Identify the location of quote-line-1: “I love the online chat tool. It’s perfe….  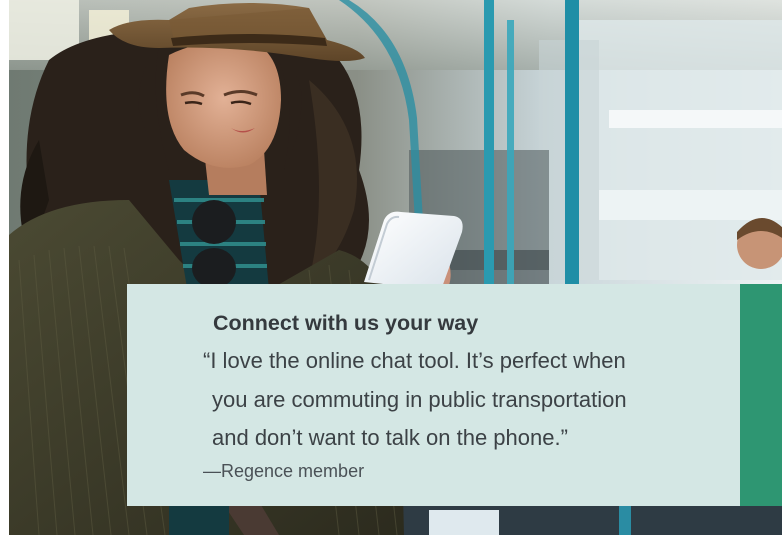
(414, 360).